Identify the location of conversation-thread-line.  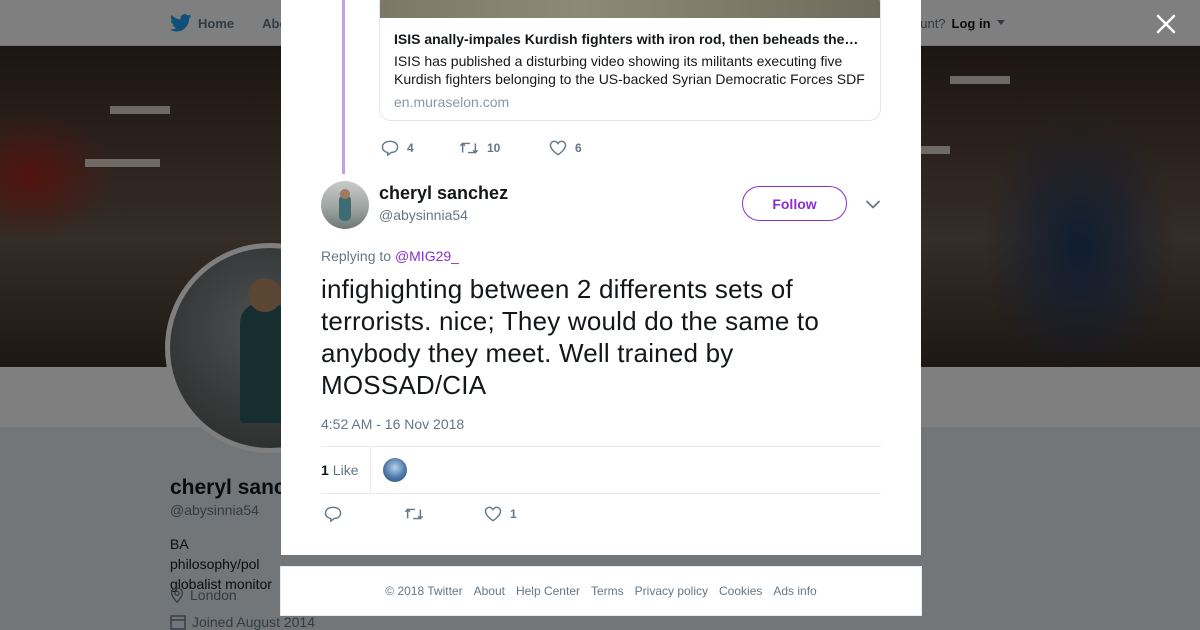
(343, 87).